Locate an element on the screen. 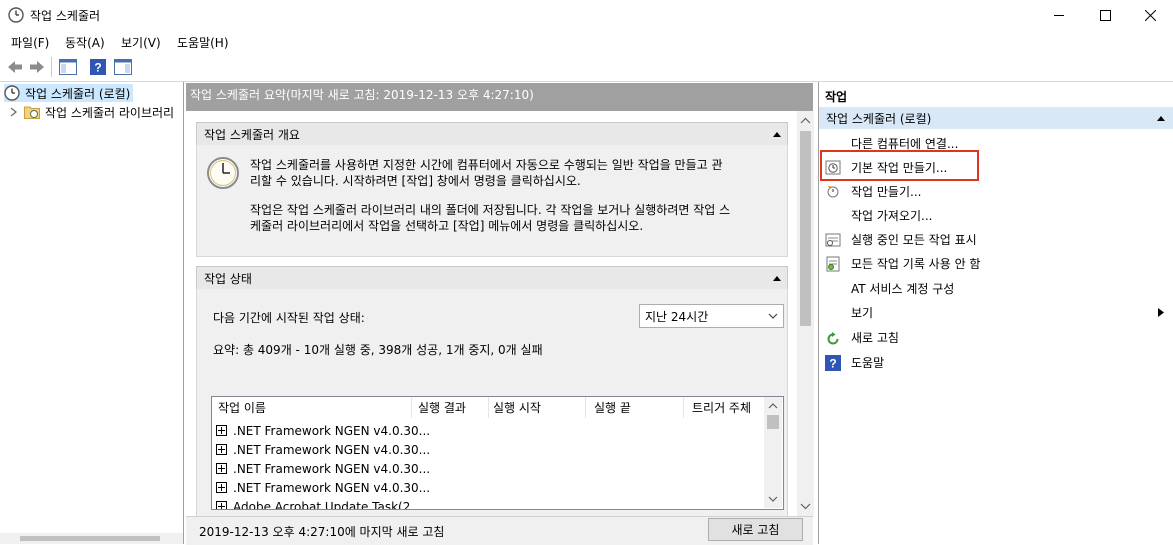 The image size is (1173, 545). maximize-button is located at coordinates (1105, 15).